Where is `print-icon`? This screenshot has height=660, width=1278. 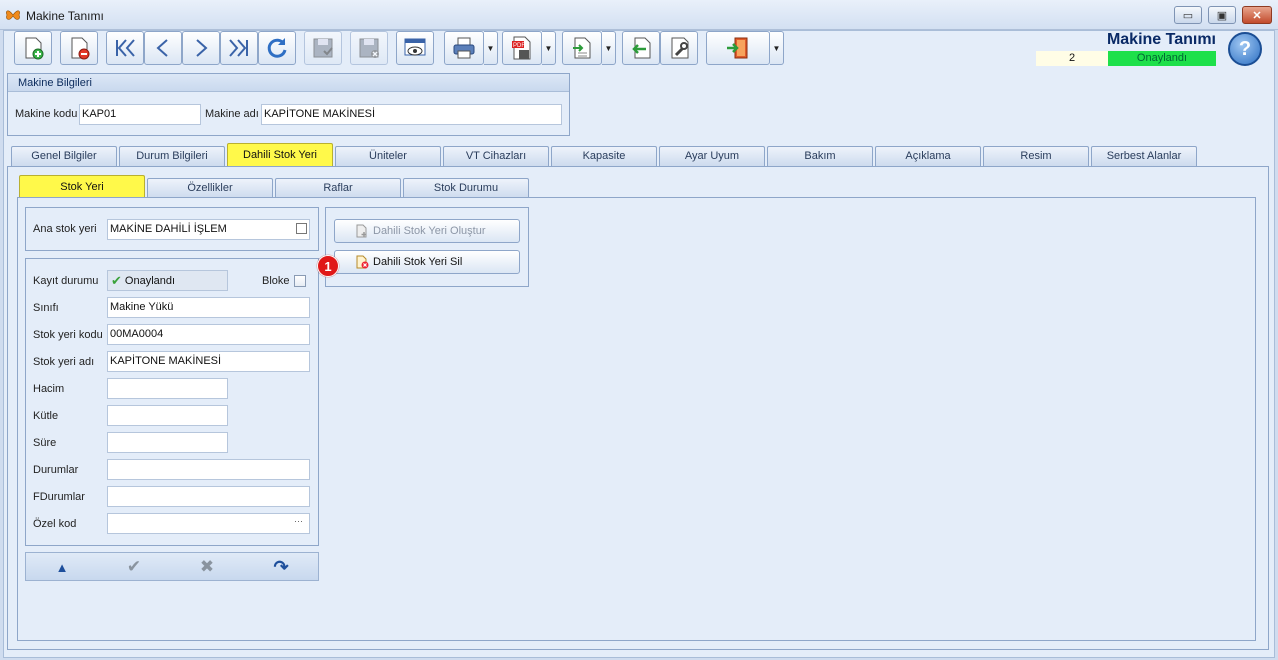
print-icon is located at coordinates (464, 48).